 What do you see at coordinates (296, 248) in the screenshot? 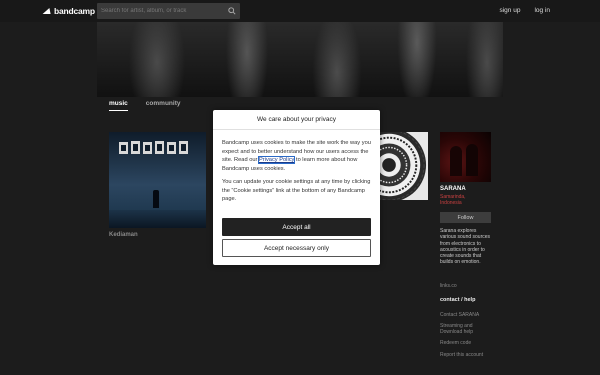
I see `accept-necessary-button: Accept necessary only` at bounding box center [296, 248].